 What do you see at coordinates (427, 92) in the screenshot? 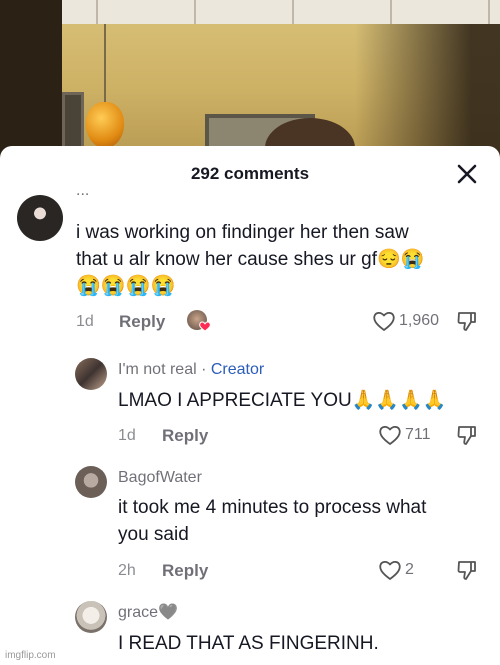
I see `room-shadow` at bounding box center [427, 92].